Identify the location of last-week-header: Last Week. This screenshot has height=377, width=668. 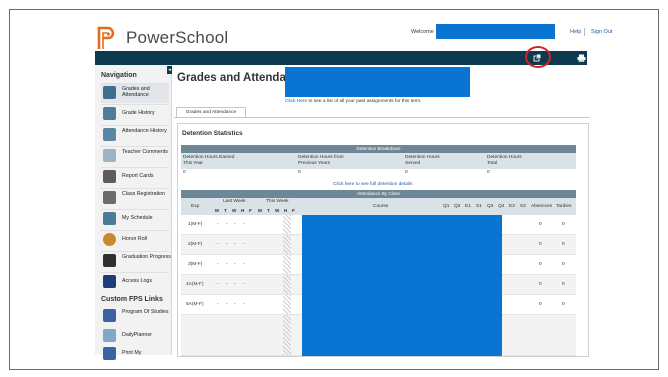
(234, 201).